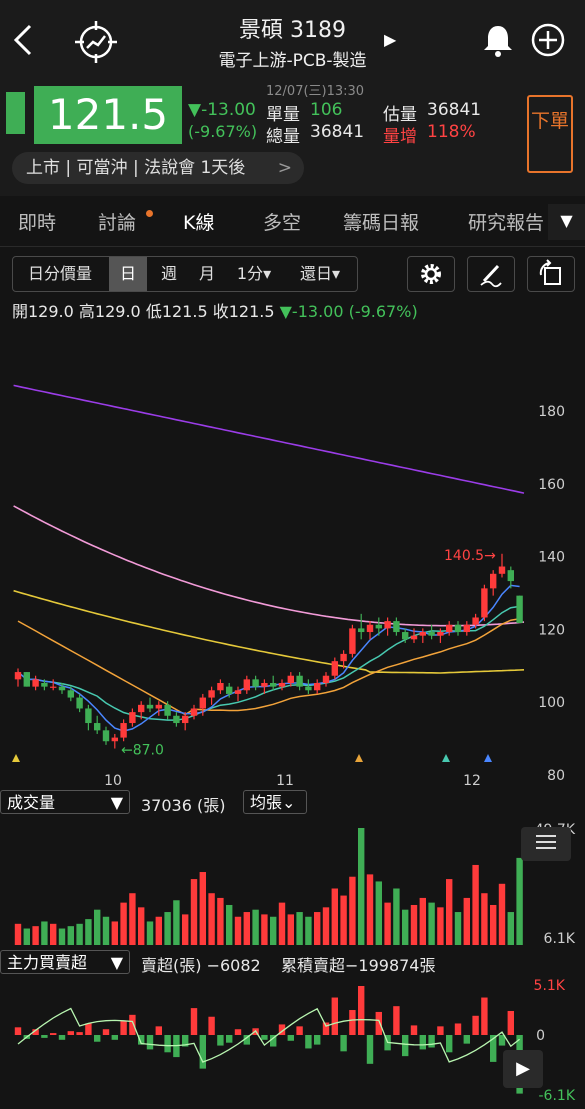  I want to click on listing-info-pill: 上市 | 可當沖 | 法說會 1天後 >, so click(158, 168).